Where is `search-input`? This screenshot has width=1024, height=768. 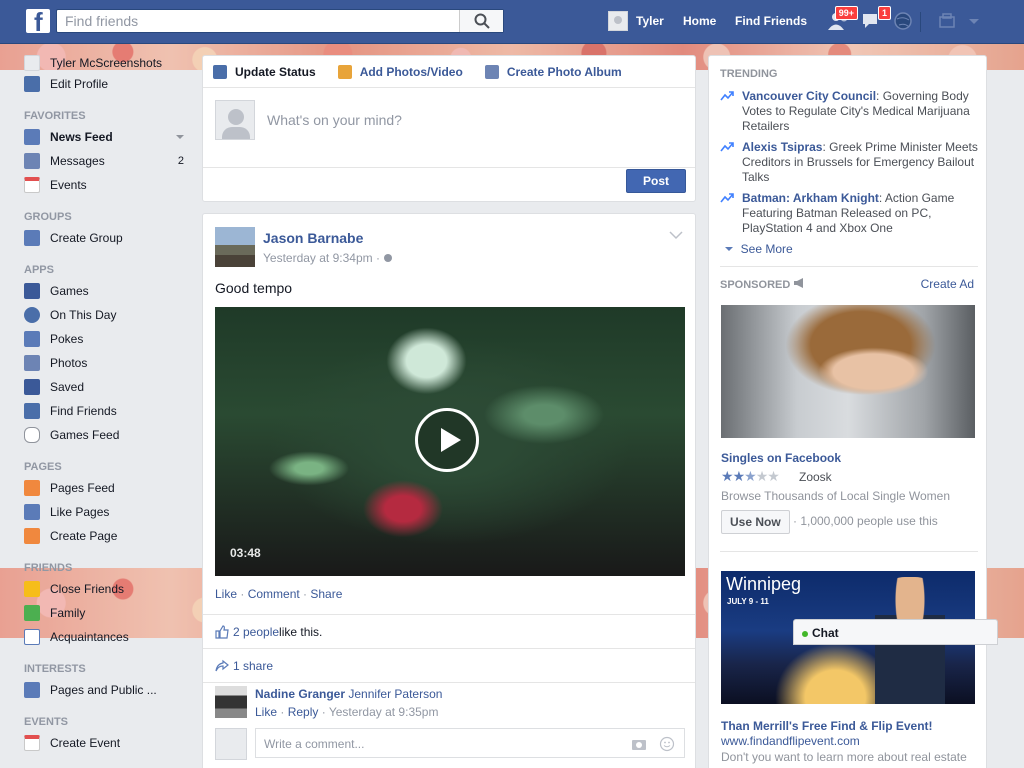 search-input is located at coordinates (257, 21).